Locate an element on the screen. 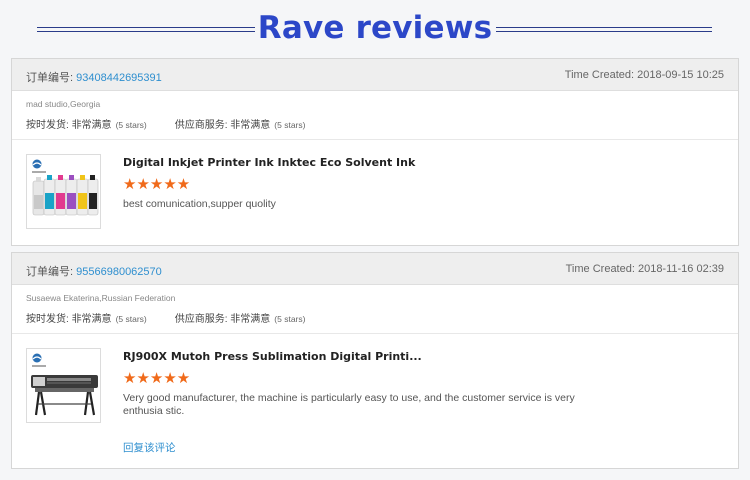 This screenshot has width=750, height=480. ink-bottles-image is located at coordinates (63, 191).